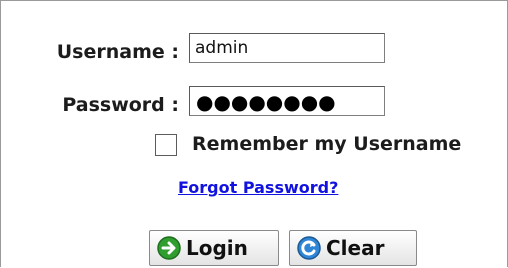 This screenshot has height=268, width=508. I want to click on login-button: Login, so click(214, 248).